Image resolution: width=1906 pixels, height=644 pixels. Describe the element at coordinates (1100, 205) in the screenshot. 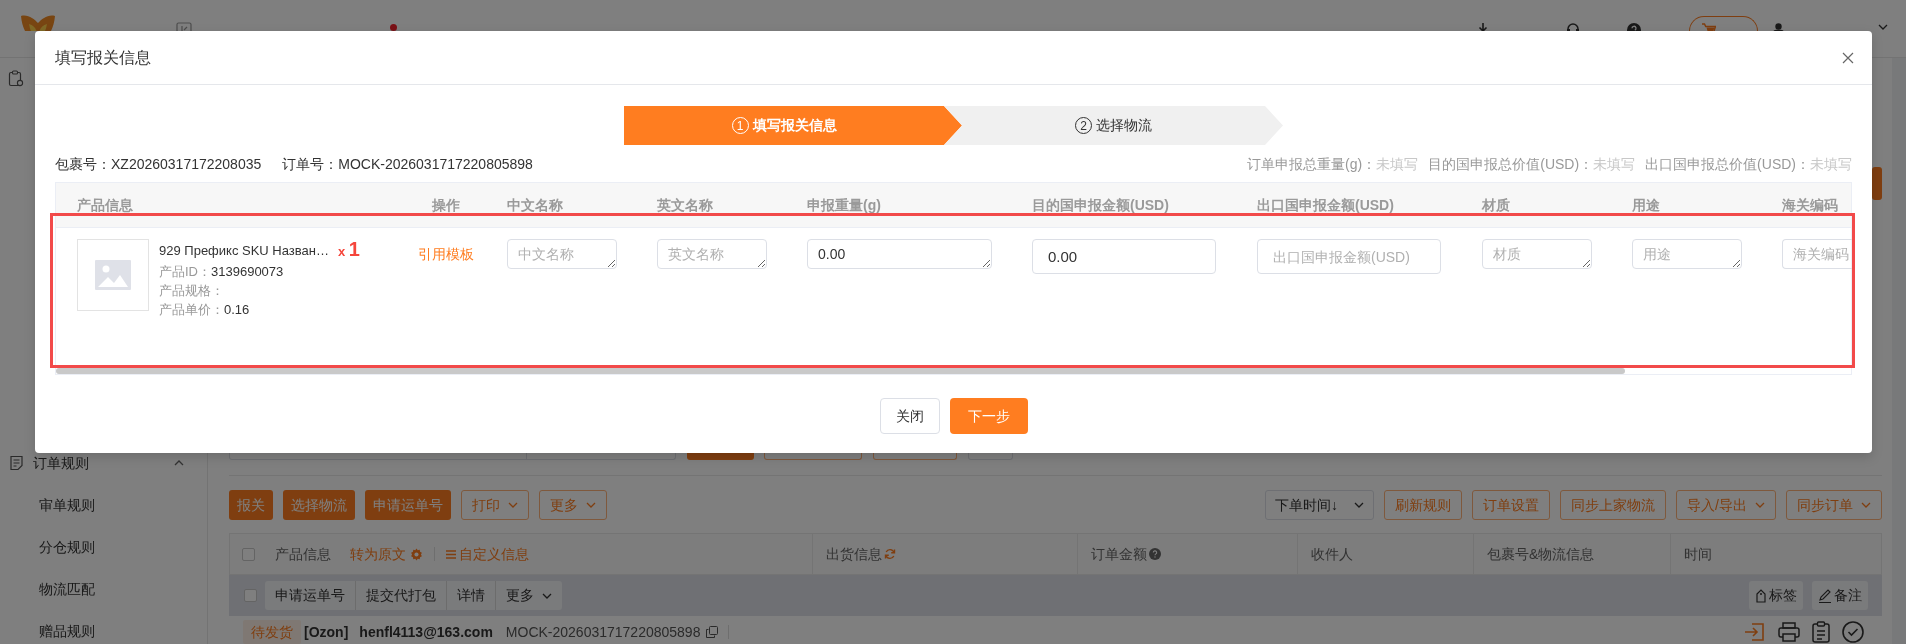

I see `column-header: 目的国申报金额(USD)` at that location.